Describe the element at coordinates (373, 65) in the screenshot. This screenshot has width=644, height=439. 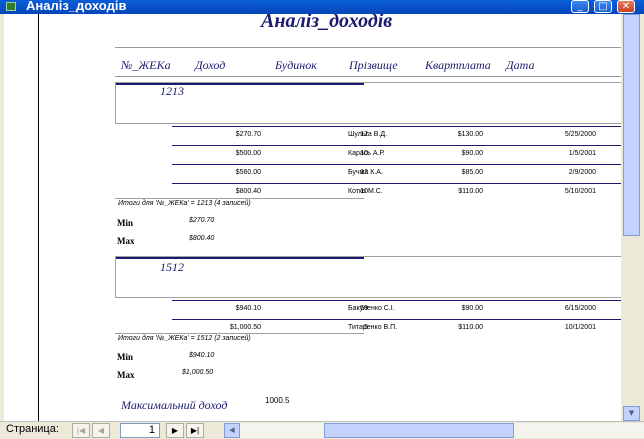
I see `header-prizvyshche: Прізвище` at that location.